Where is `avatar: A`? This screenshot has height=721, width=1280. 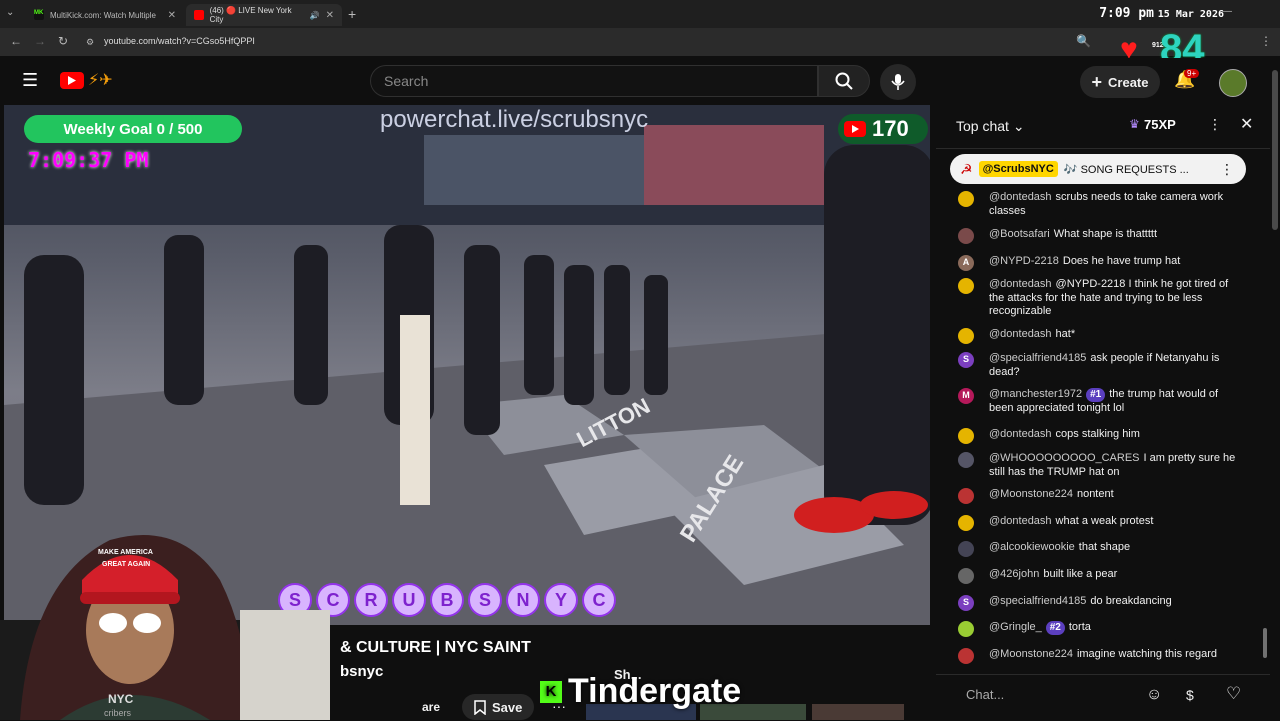
avatar: A is located at coordinates (966, 263).